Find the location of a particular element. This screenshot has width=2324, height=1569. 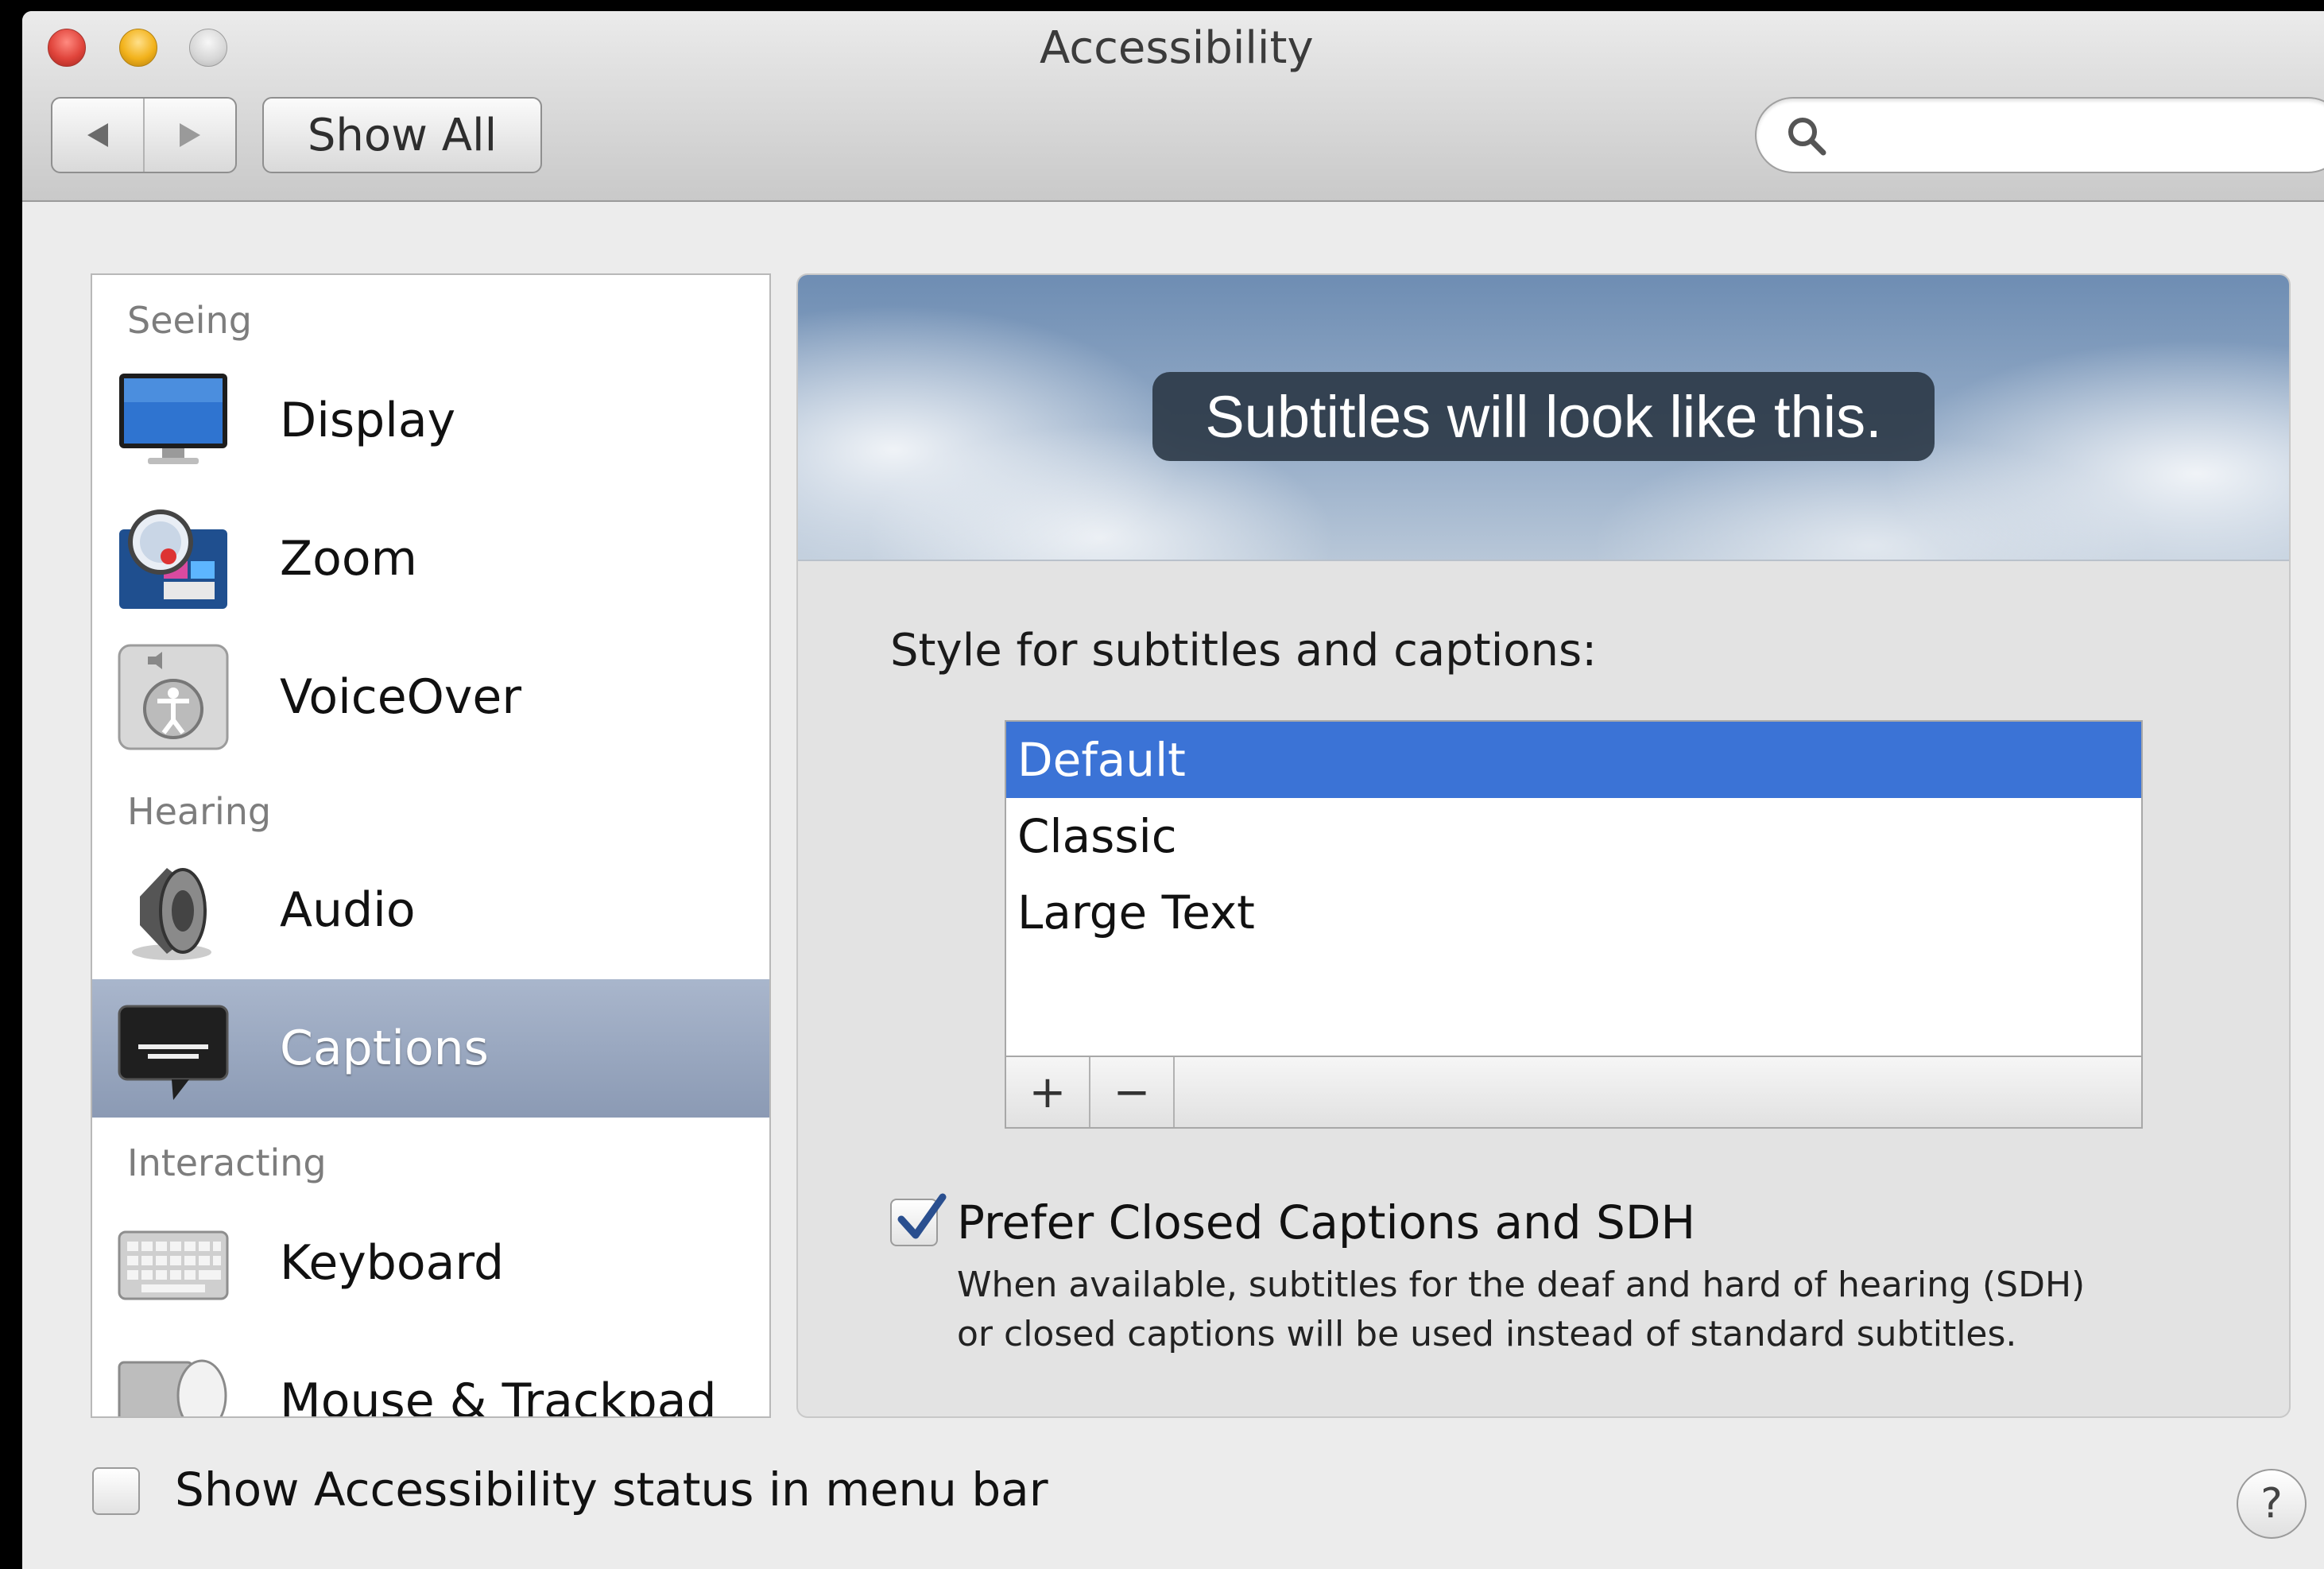

section-heading-seeing: Seeing is located at coordinates (190, 320).